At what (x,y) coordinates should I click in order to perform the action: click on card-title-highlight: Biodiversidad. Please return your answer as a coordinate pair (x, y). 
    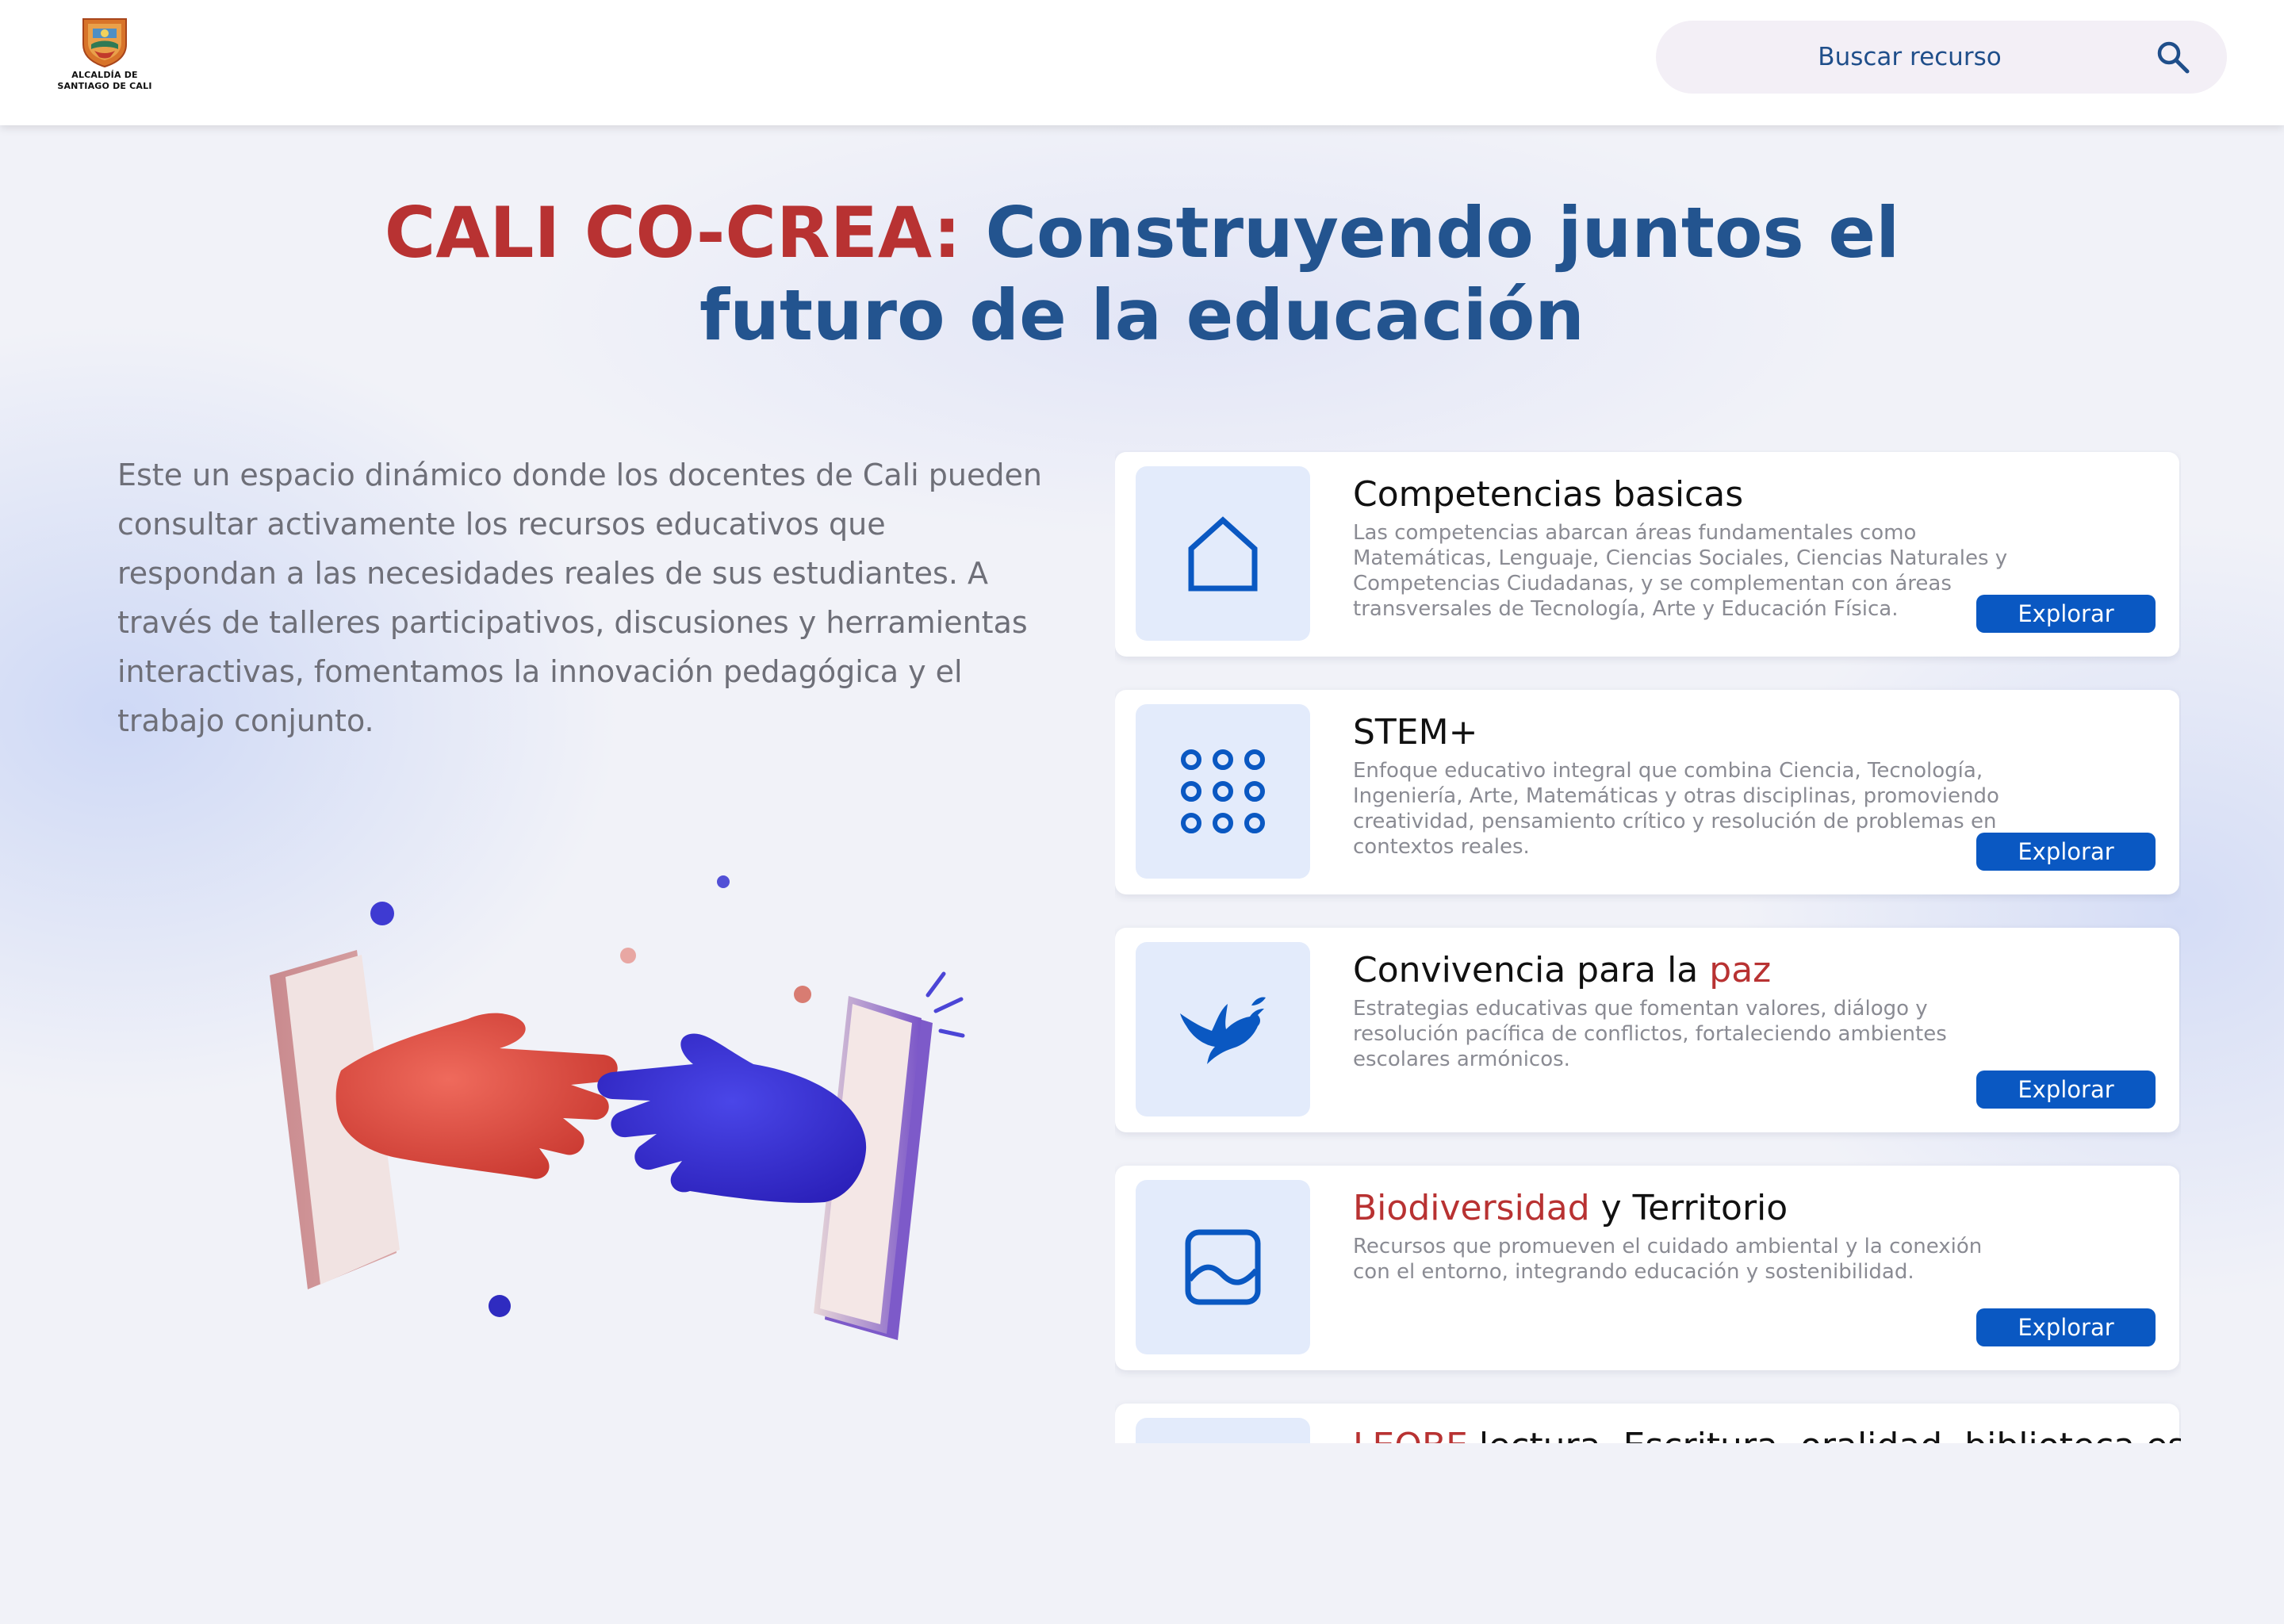
    Looking at the image, I should click on (1471, 1208).